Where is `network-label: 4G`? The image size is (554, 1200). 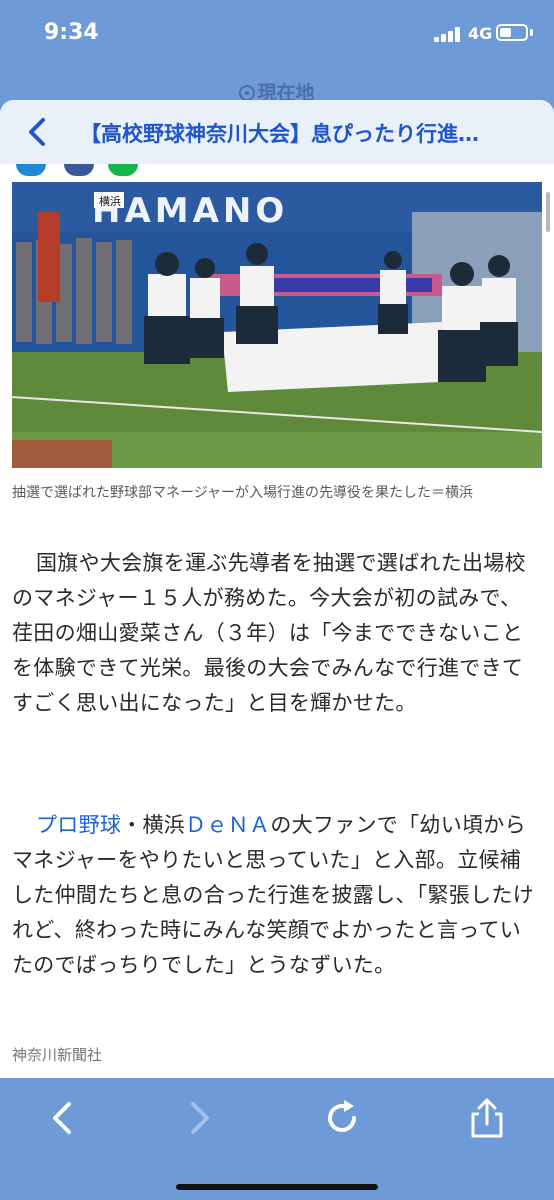 network-label: 4G is located at coordinates (480, 33).